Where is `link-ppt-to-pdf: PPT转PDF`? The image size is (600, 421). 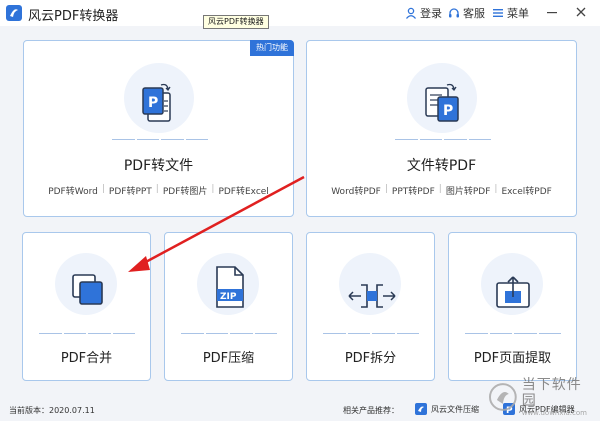 link-ppt-to-pdf: PPT转PDF is located at coordinates (413, 190).